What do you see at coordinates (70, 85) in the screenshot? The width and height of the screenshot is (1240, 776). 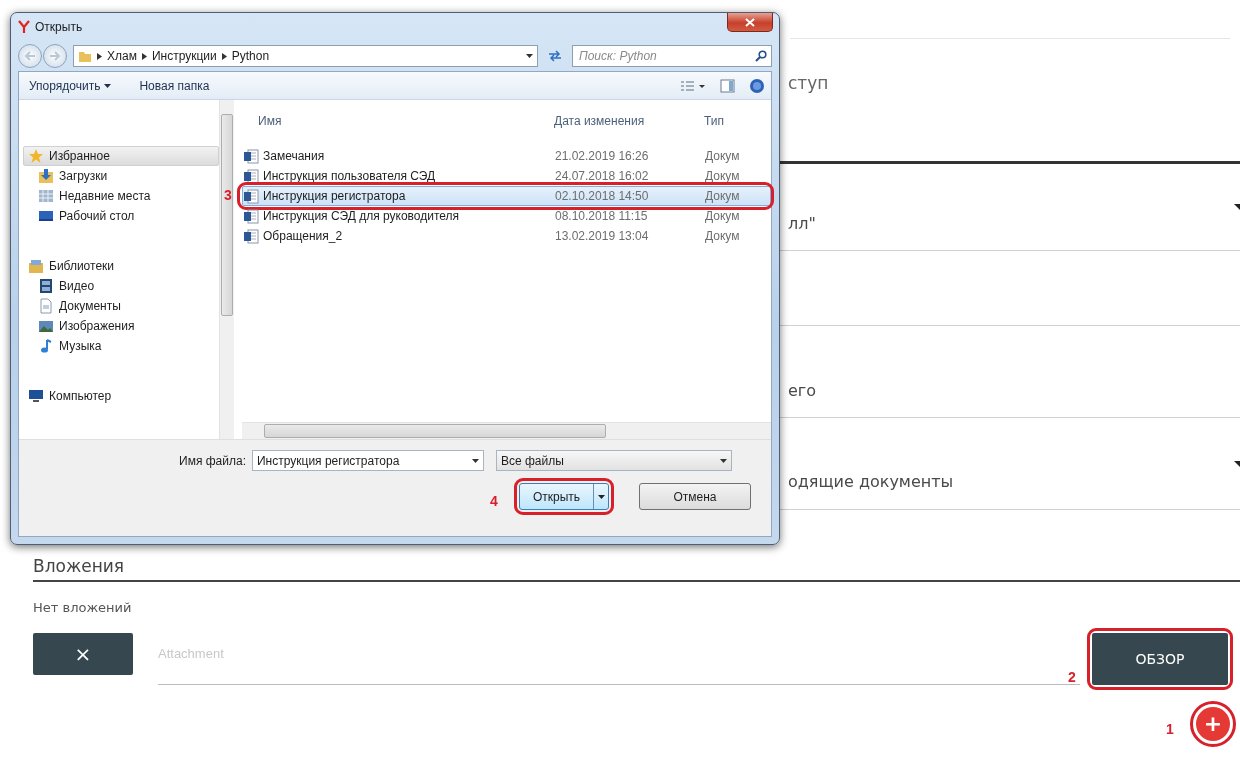 I see `toolbar-button: Упорядочить` at bounding box center [70, 85].